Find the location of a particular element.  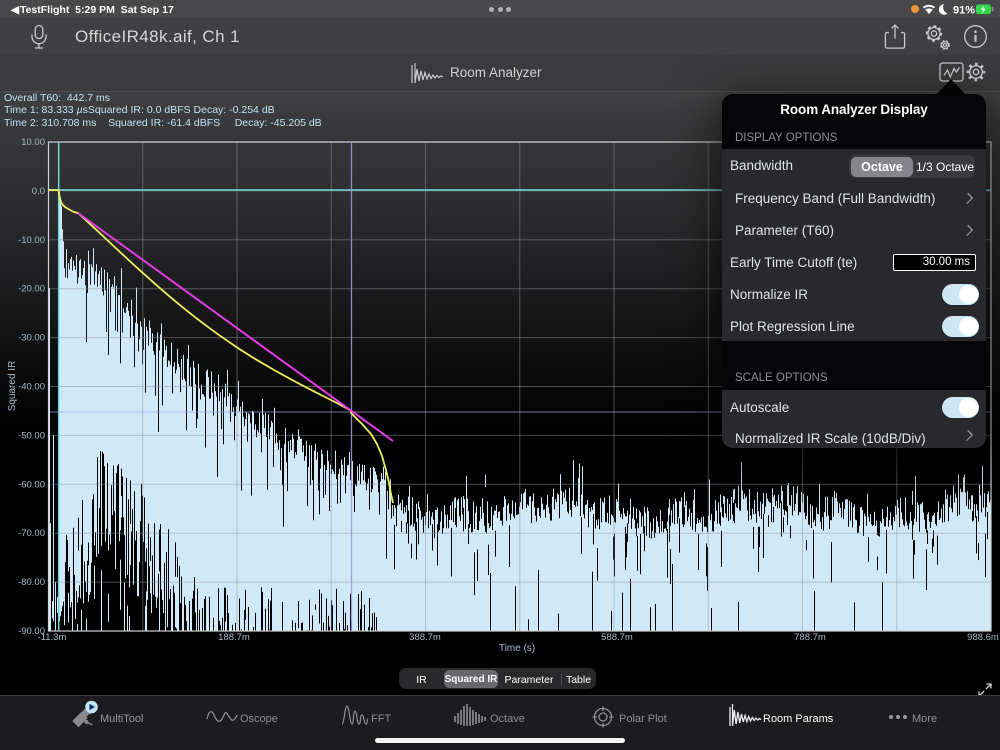

svg-text: -10.00 is located at coordinates (31, 240).